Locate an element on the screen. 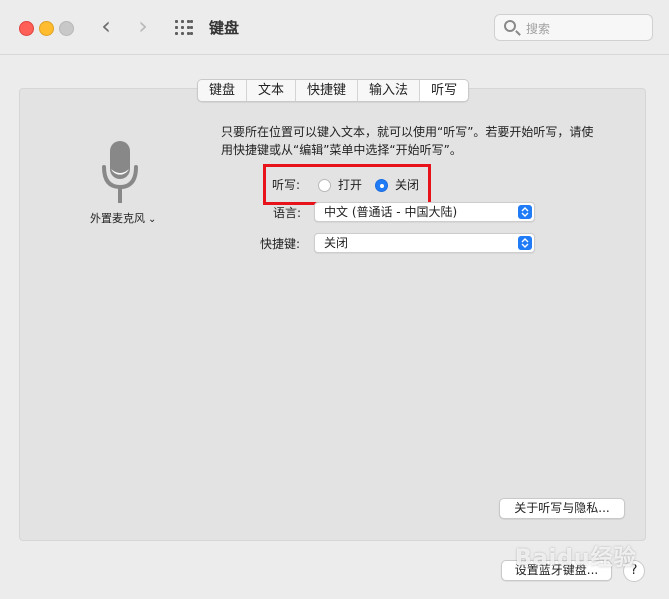 The height and width of the screenshot is (599, 669). search-field is located at coordinates (573, 27).